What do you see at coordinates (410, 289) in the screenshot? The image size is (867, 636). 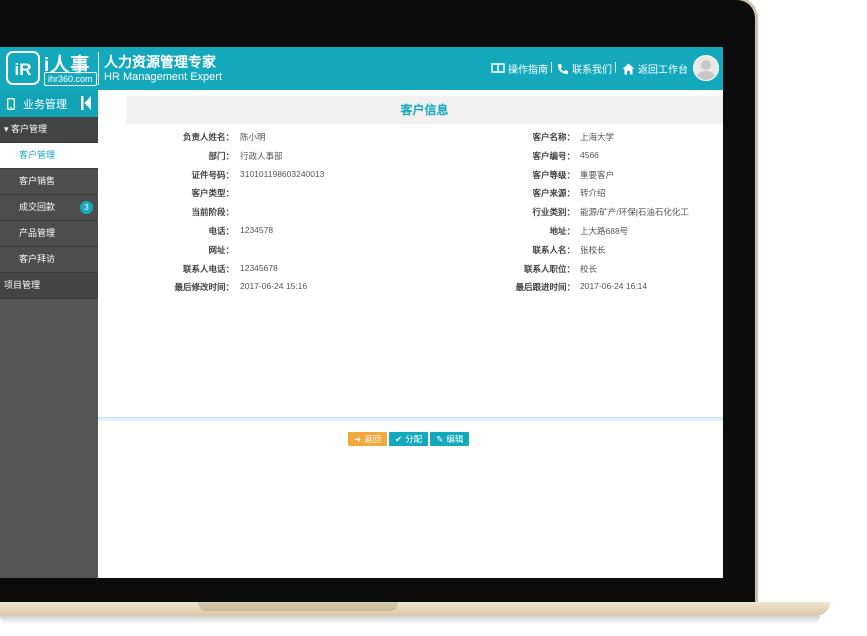 I see `info-row-right: 最后跟进时间： 2017-06-24 16:14` at bounding box center [410, 289].